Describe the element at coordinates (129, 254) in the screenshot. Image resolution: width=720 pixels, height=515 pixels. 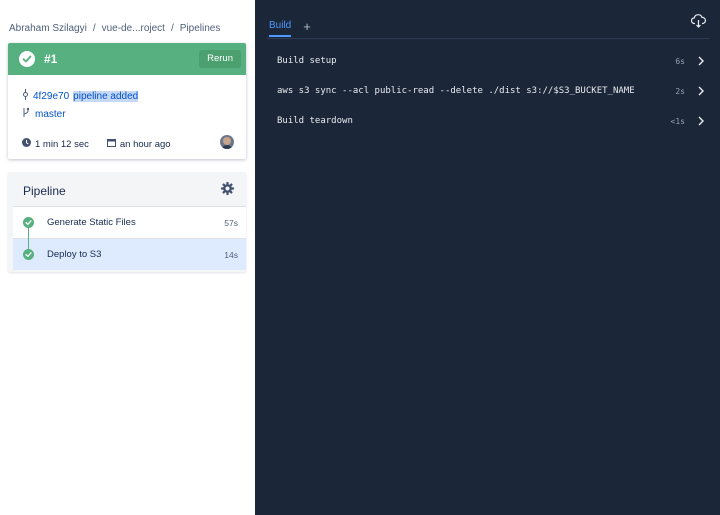
I see `pipeline-step-selected: Deploy to S3 14s` at that location.